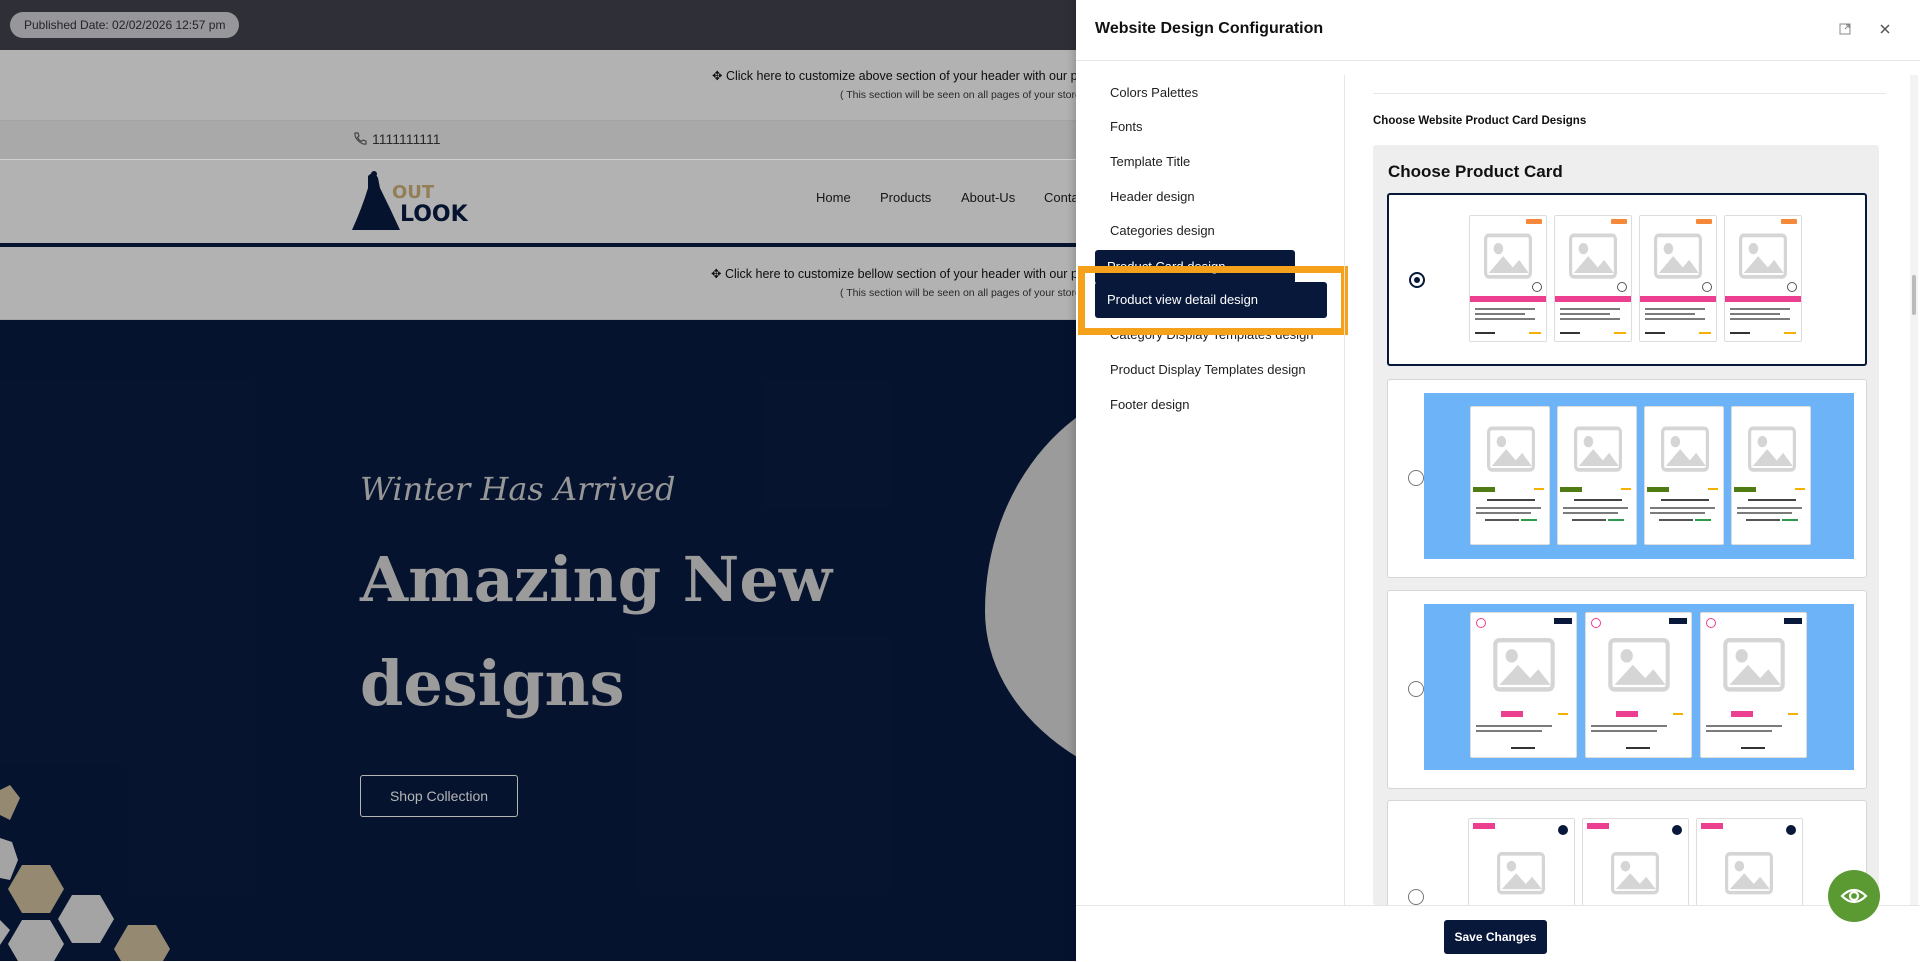 The image size is (1920, 962). Describe the element at coordinates (1845, 30) in the screenshot. I see `expand-icon` at that location.